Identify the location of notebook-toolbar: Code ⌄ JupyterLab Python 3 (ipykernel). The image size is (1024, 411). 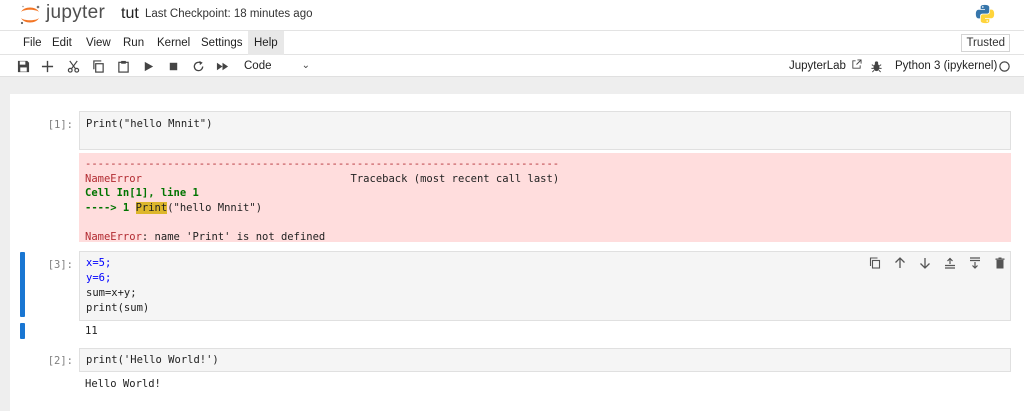
(512, 66).